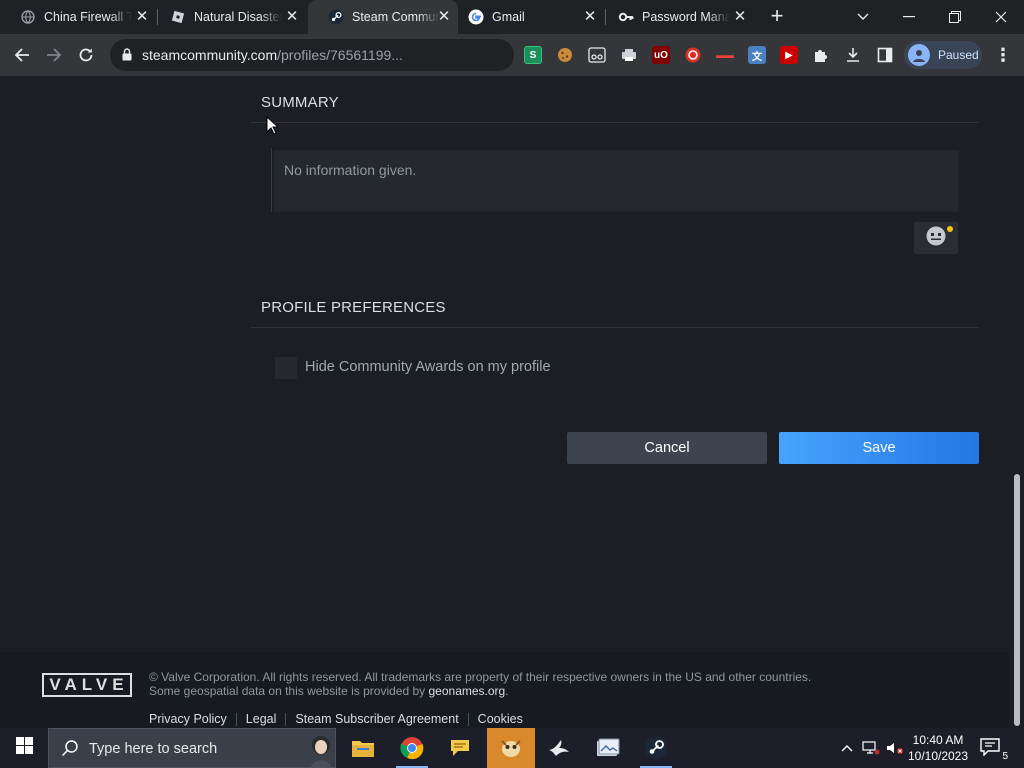 This screenshot has width=1024, height=768. I want to click on summary-heading: SUMMARY, so click(300, 102).